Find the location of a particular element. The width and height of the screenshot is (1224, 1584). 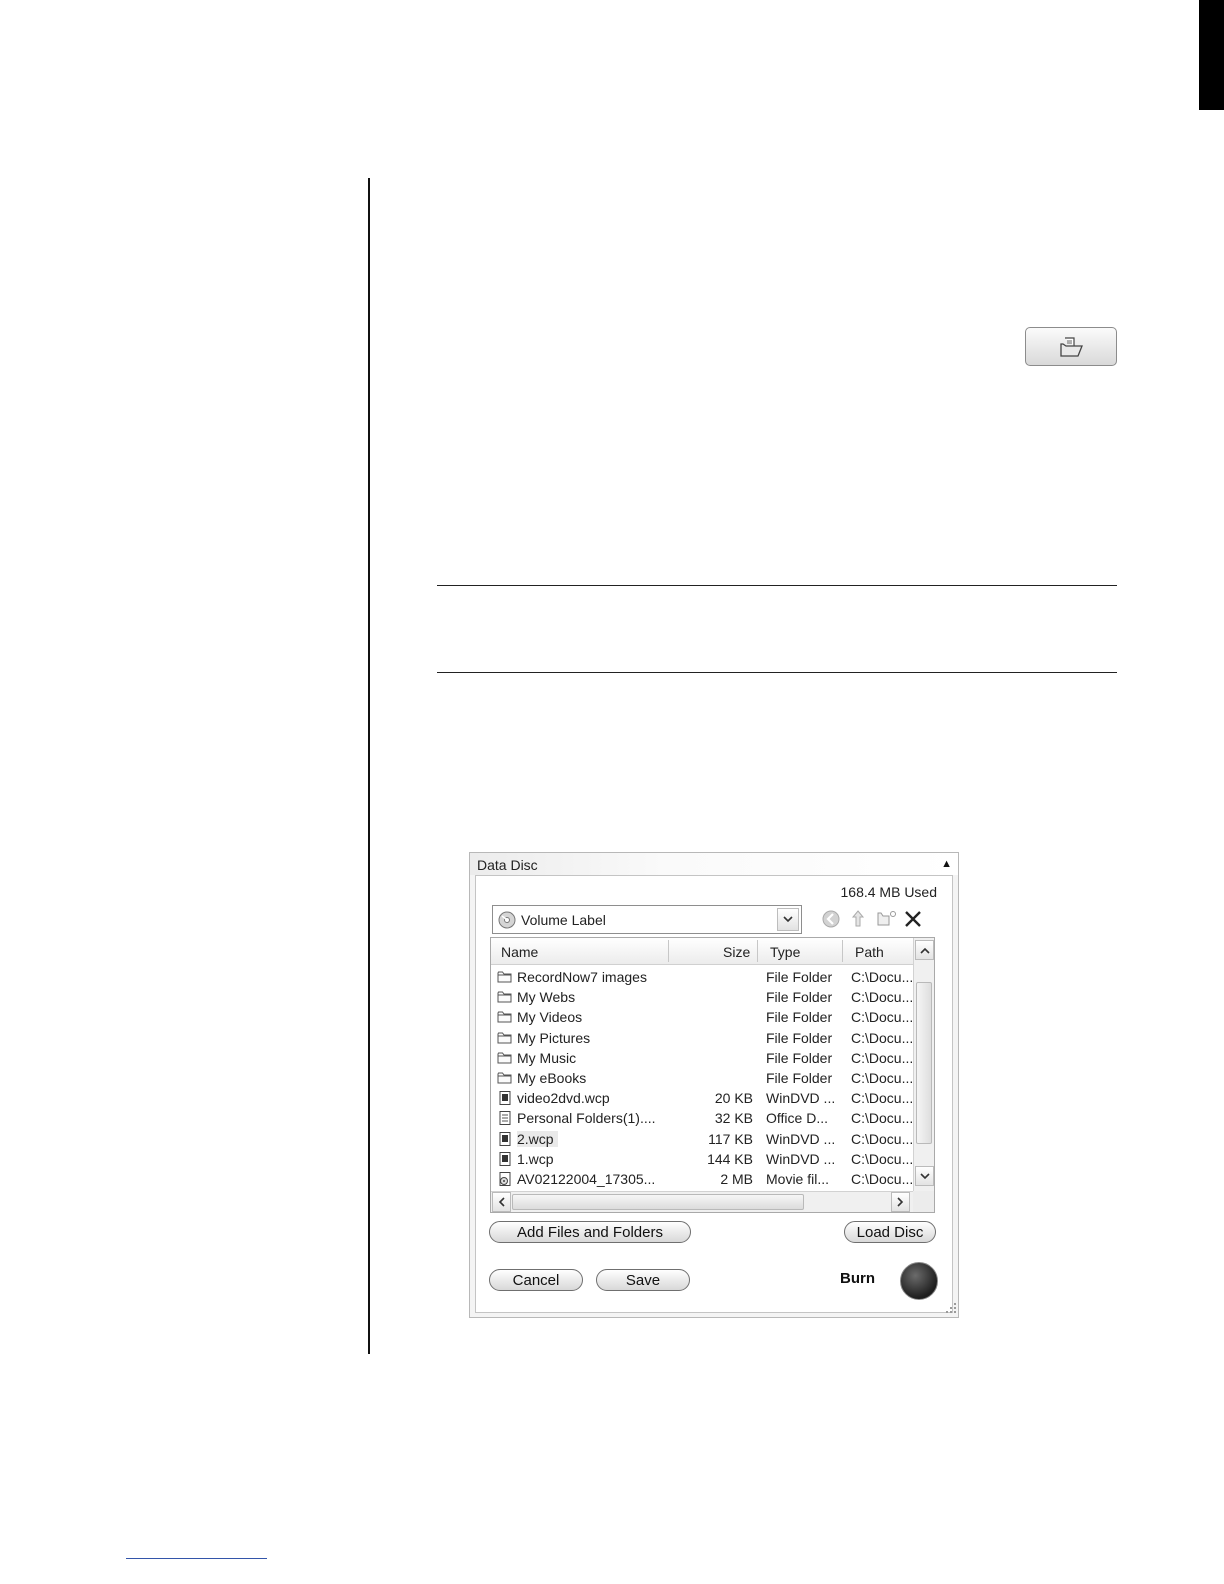

document-icon is located at coordinates (505, 1118).